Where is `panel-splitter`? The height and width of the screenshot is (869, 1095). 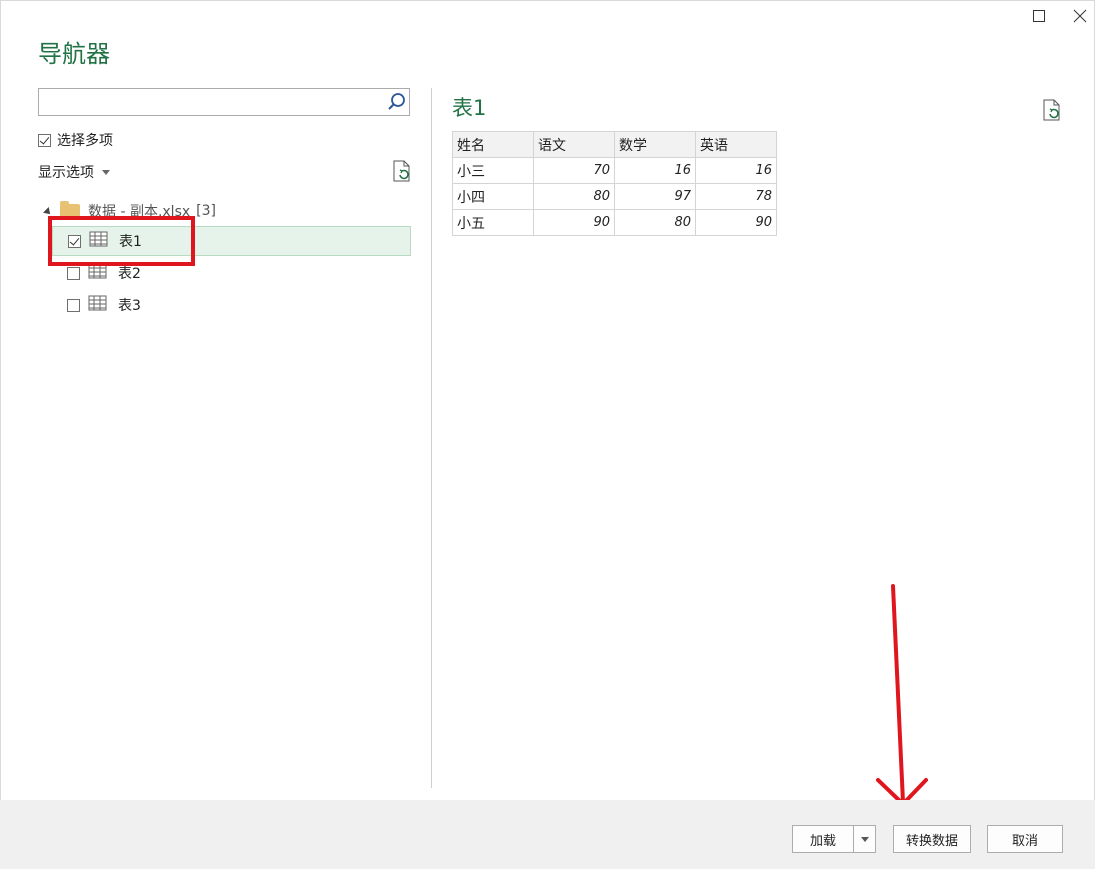
panel-splitter is located at coordinates (431, 438).